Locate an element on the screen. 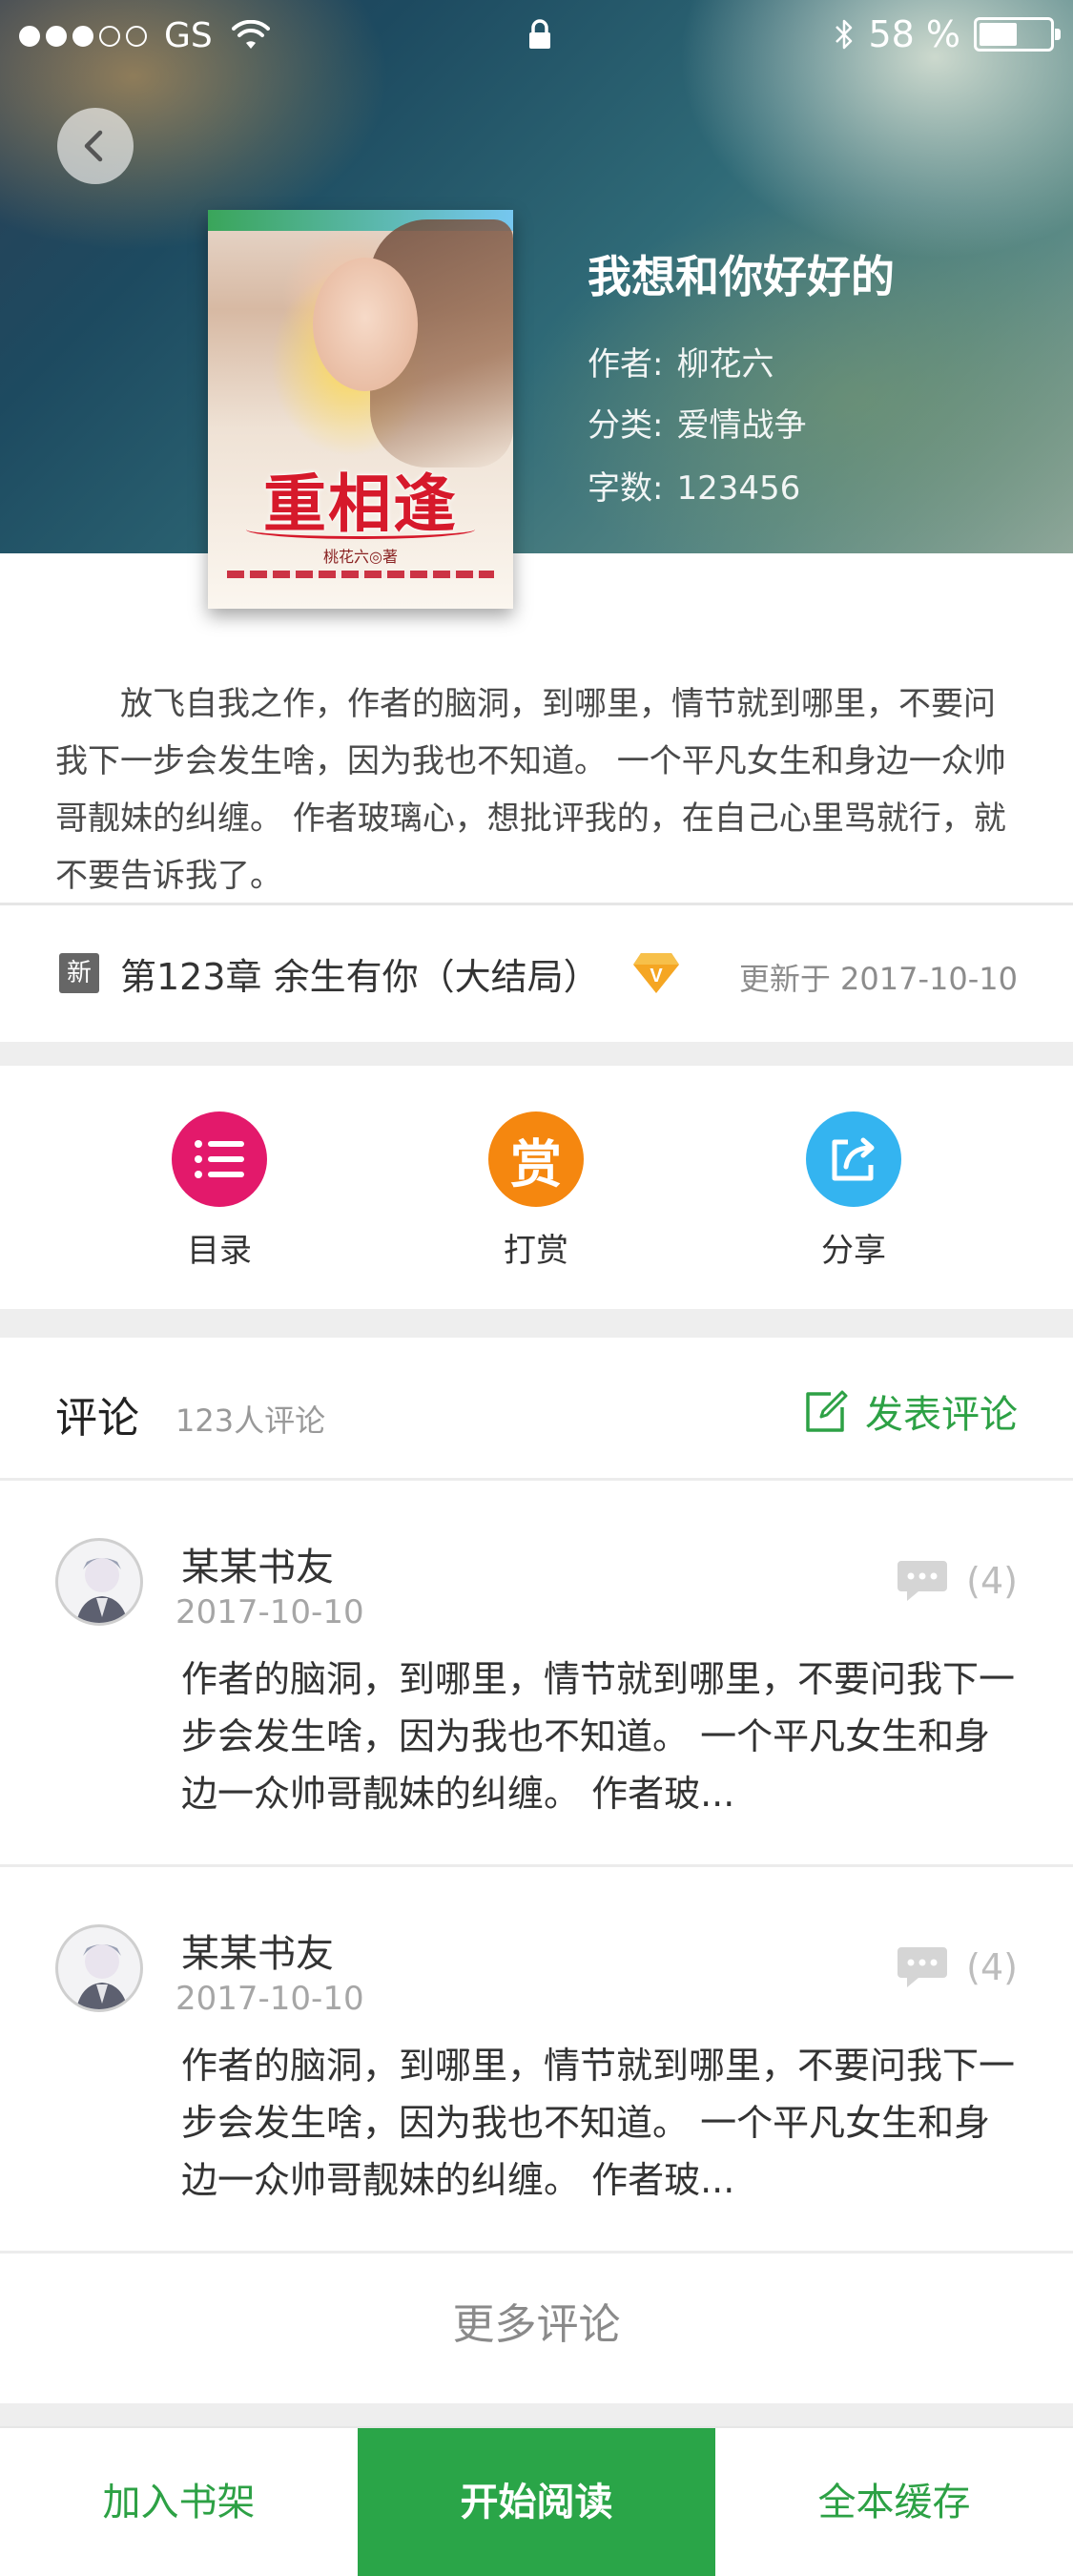  add-to-shelf-button: 加入书架 is located at coordinates (179, 2502).